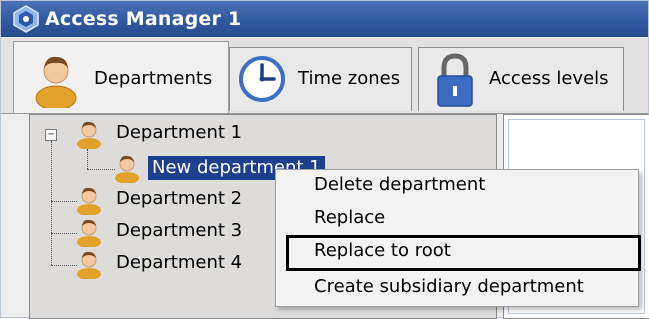 This screenshot has width=649, height=319. Describe the element at coordinates (349, 78) in the screenshot. I see `tab-time-zones-label: Time zones` at that location.